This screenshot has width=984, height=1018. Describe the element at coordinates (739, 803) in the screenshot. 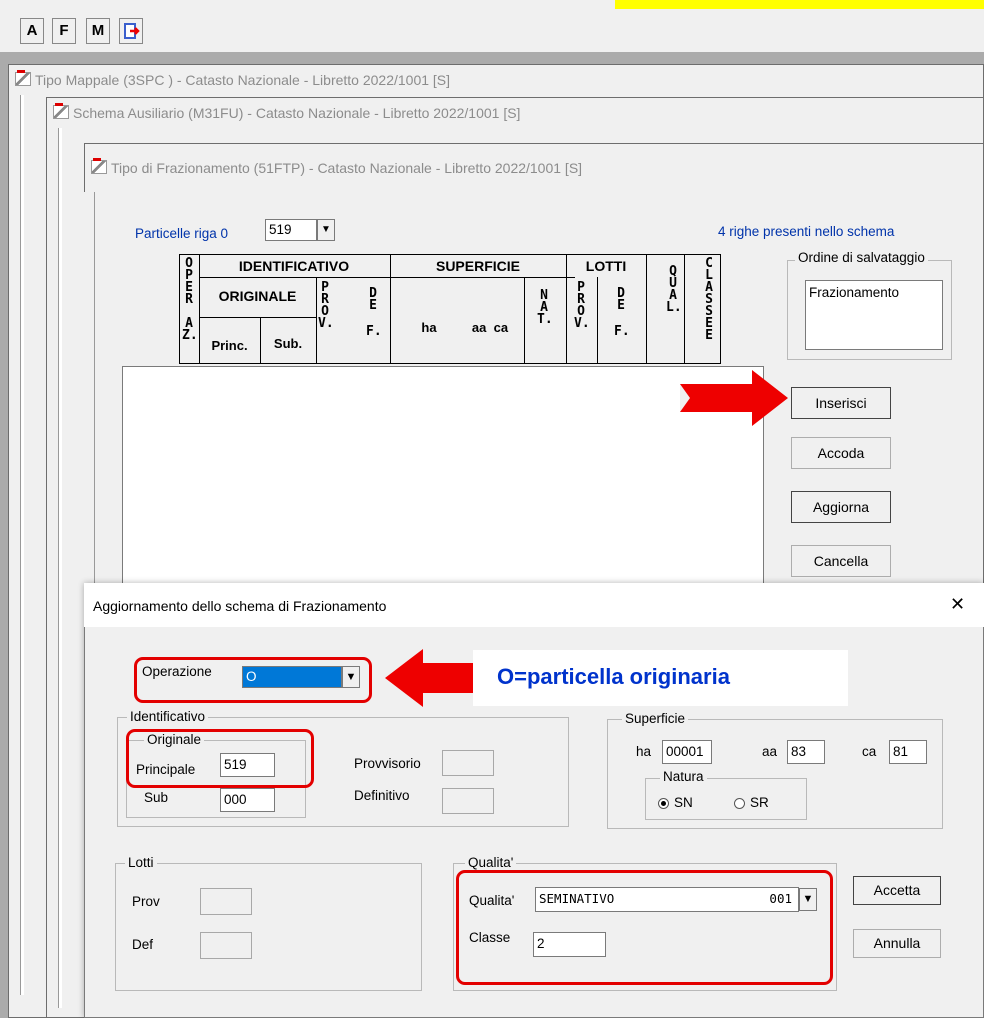

I see `radio-icon` at that location.